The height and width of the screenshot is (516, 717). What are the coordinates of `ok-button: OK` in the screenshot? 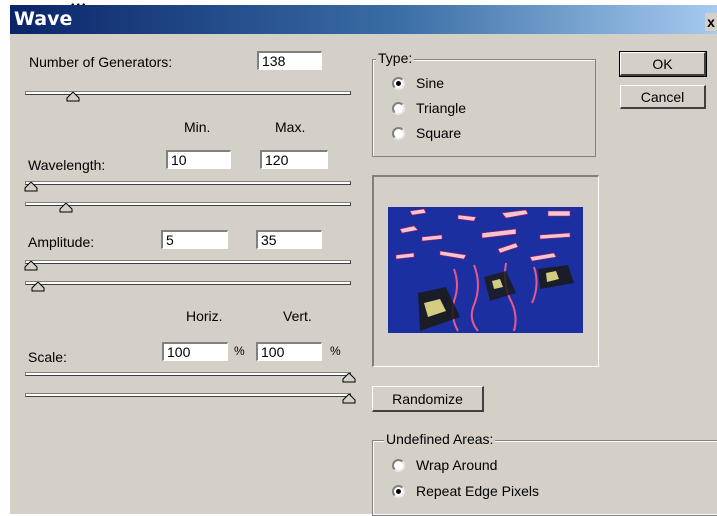 It's located at (663, 64).